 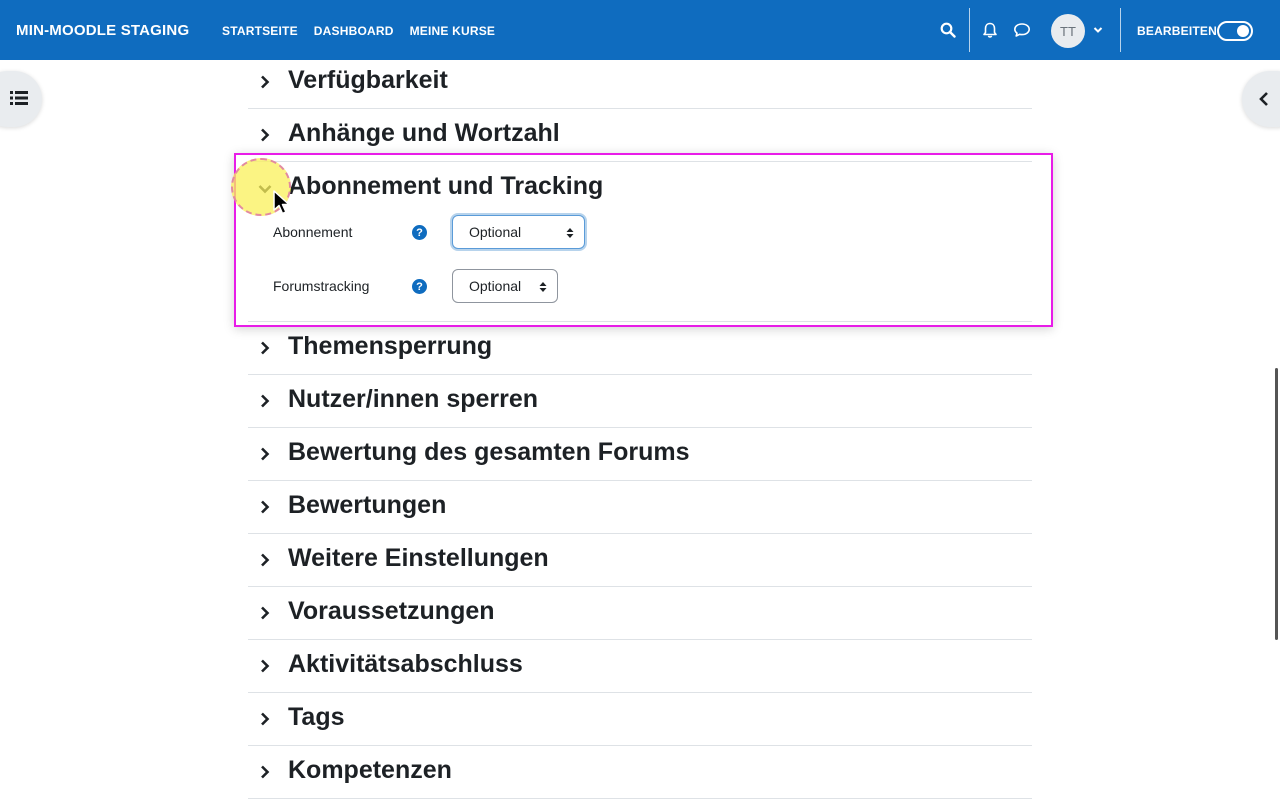 I want to click on search-icon, so click(x=948, y=30).